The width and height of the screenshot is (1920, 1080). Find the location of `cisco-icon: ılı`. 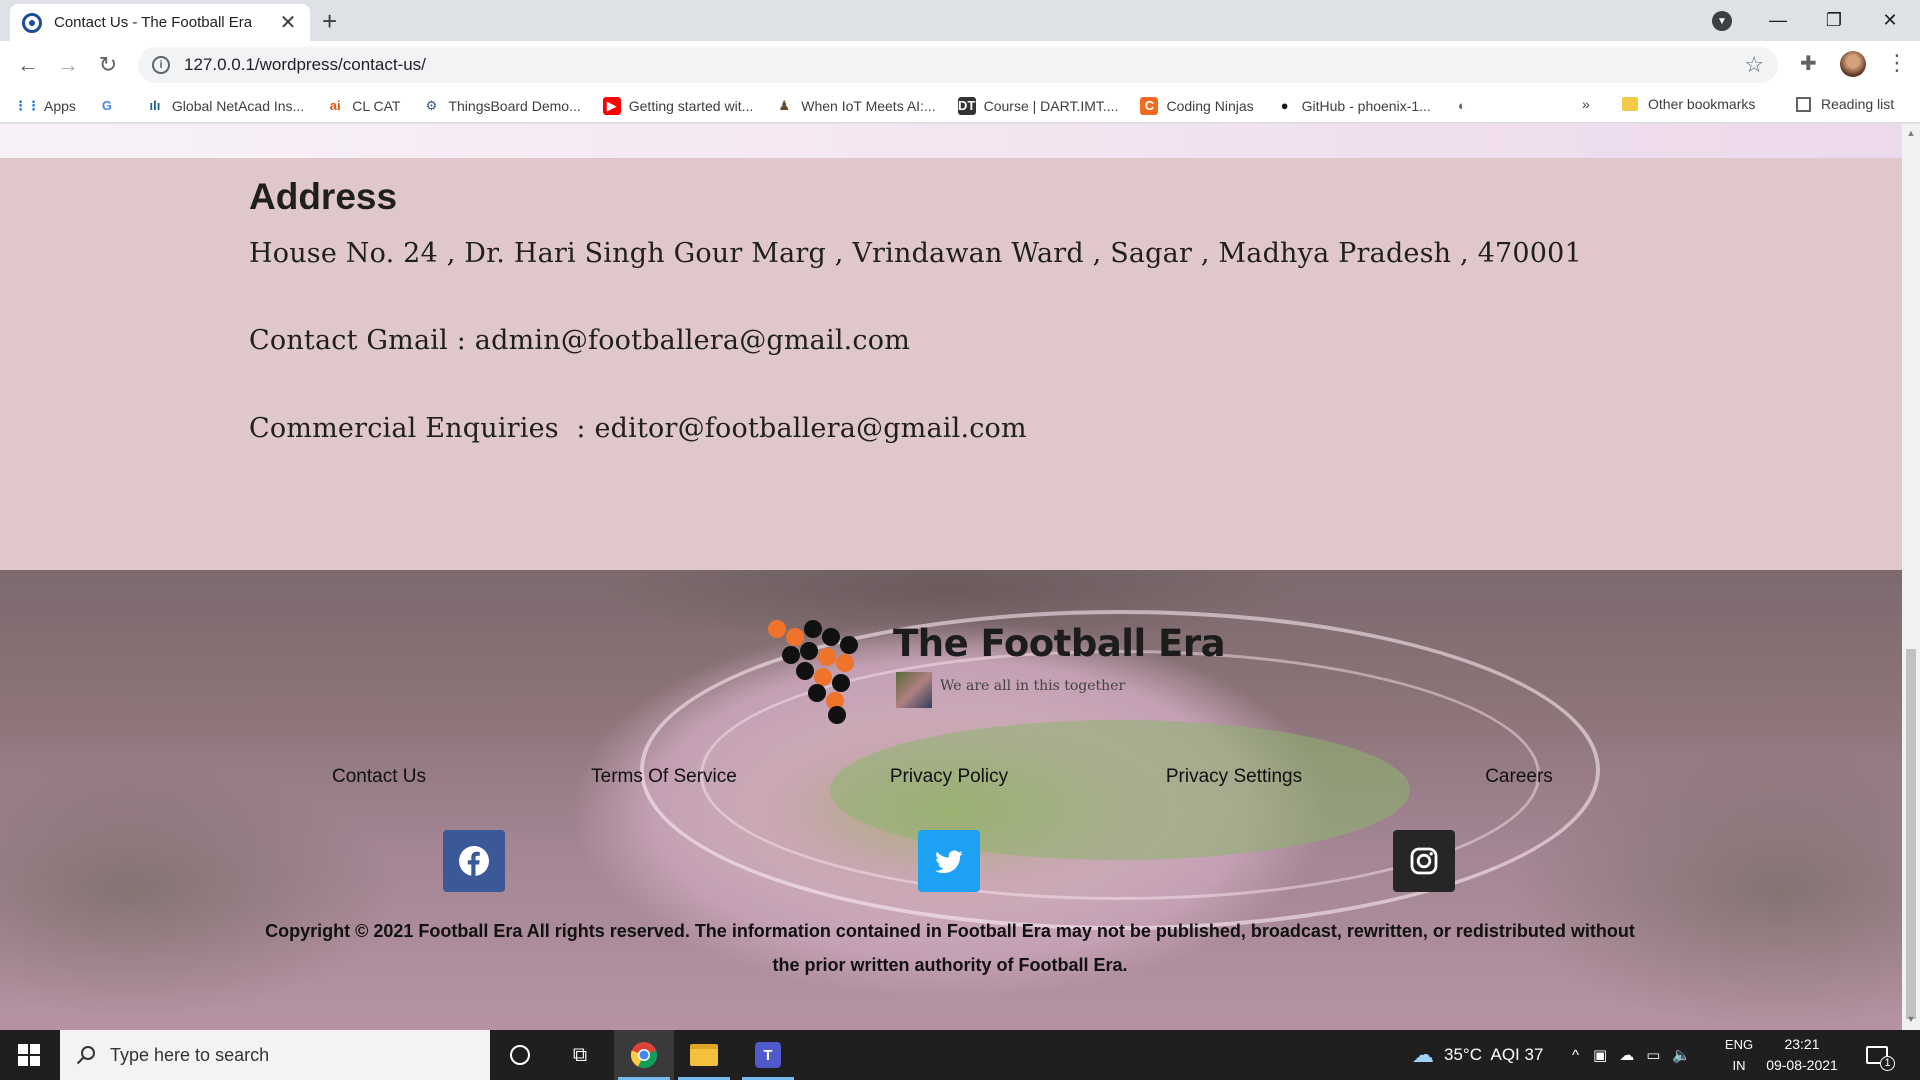

cisco-icon: ılı is located at coordinates (155, 105).